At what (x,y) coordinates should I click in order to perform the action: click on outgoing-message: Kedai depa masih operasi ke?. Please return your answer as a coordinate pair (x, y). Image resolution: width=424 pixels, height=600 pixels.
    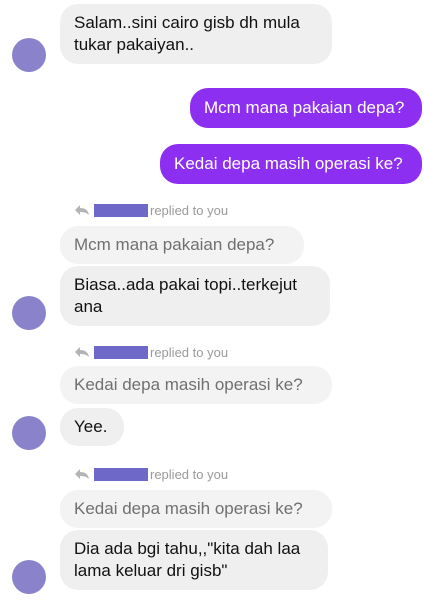
    Looking at the image, I should click on (291, 164).